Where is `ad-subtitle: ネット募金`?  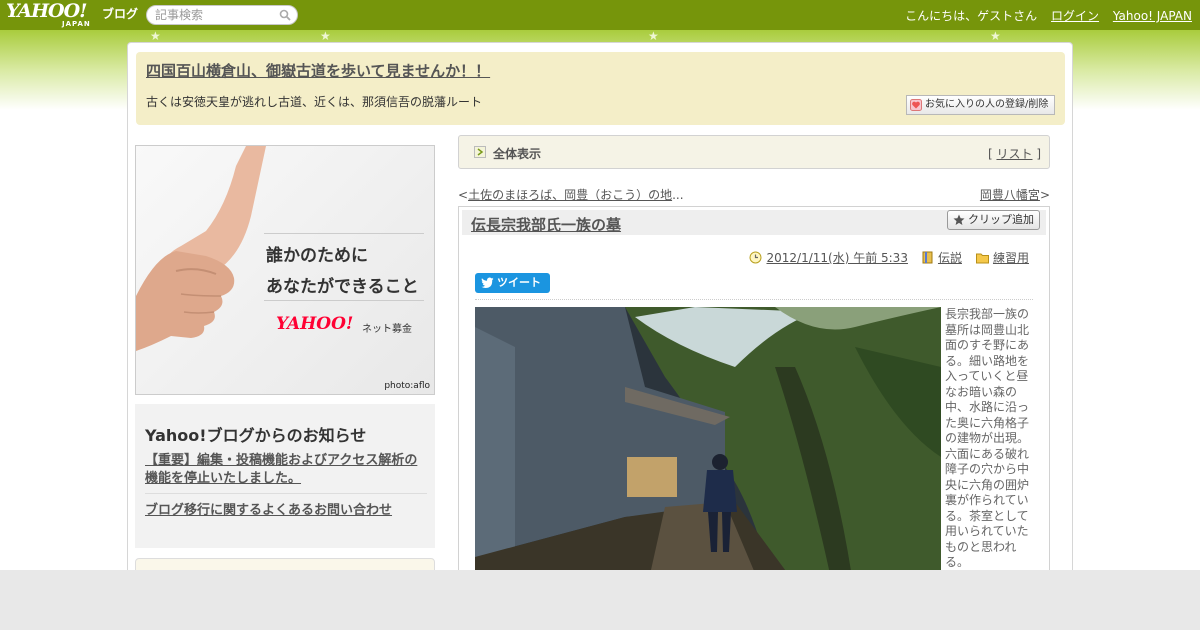
ad-subtitle: ネット募金 is located at coordinates (387, 329).